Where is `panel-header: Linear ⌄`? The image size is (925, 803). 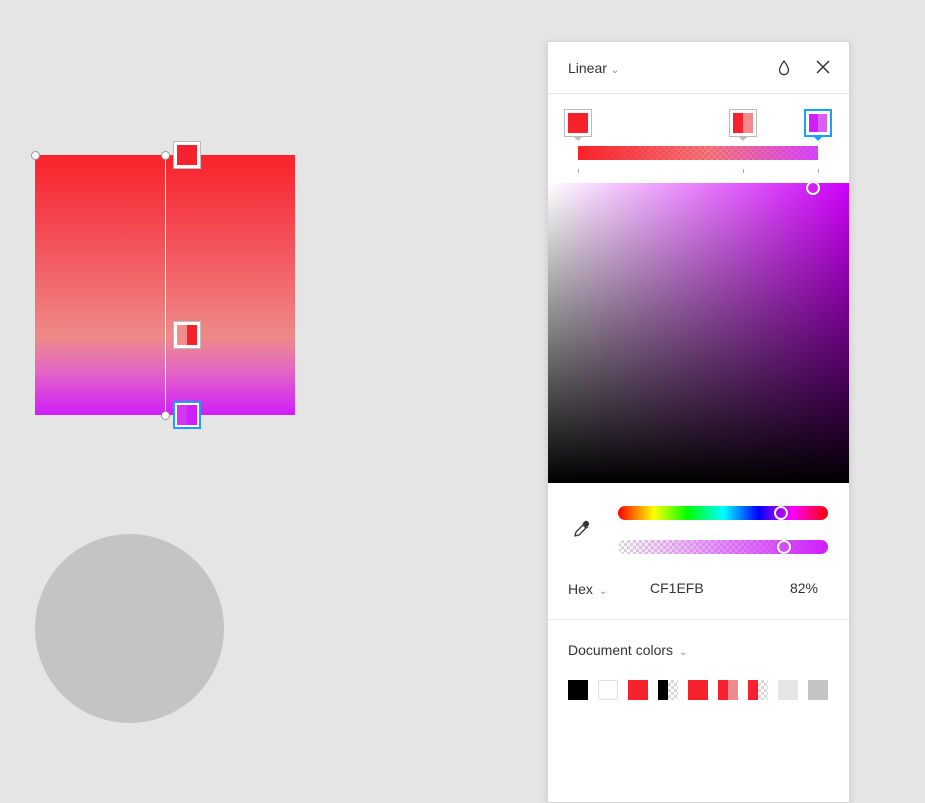 panel-header: Linear ⌄ is located at coordinates (698, 68).